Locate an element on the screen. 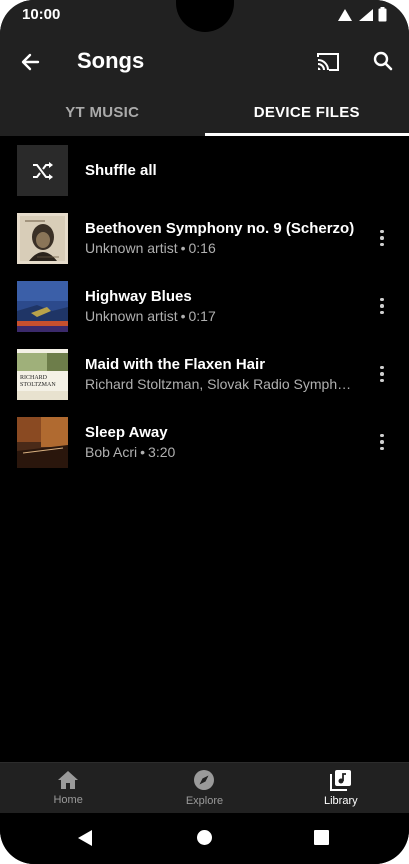 Image resolution: width=409 pixels, height=864 pixels. nav-explore: Explore is located at coordinates (204, 788).